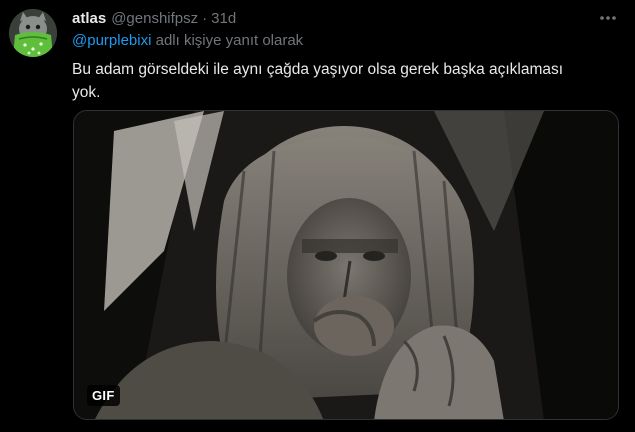 The image size is (635, 432). I want to click on tweet-header: atlas @genshifpsz · 31d, so click(345, 18).